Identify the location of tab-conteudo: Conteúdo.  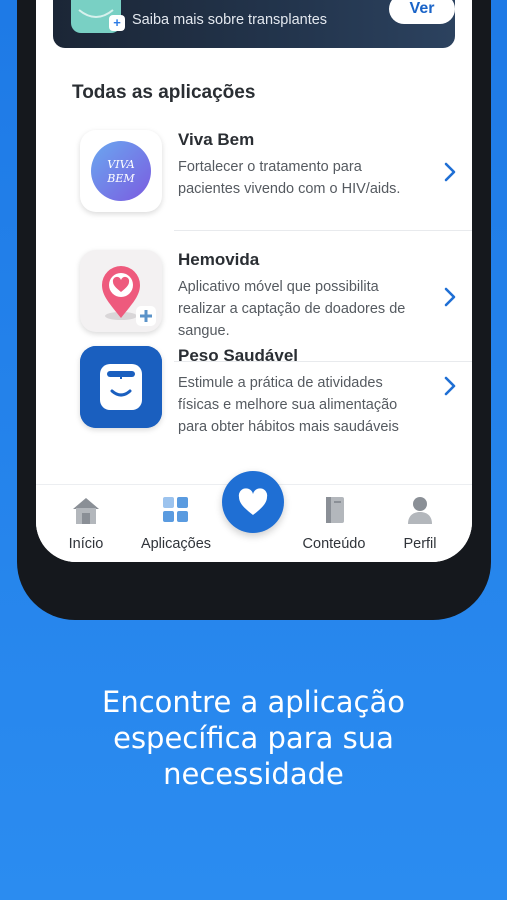
(334, 523).